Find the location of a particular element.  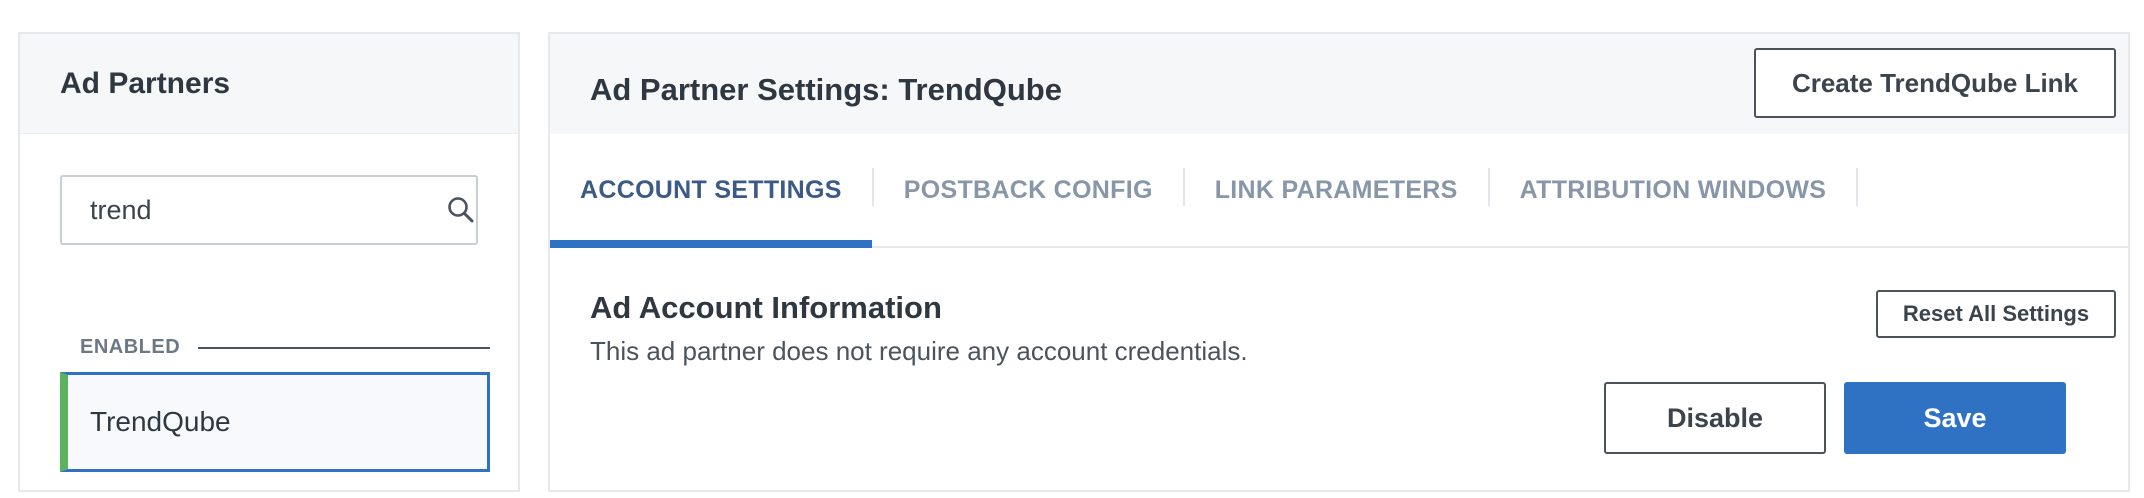

disable-button: Disable is located at coordinates (1715, 418).